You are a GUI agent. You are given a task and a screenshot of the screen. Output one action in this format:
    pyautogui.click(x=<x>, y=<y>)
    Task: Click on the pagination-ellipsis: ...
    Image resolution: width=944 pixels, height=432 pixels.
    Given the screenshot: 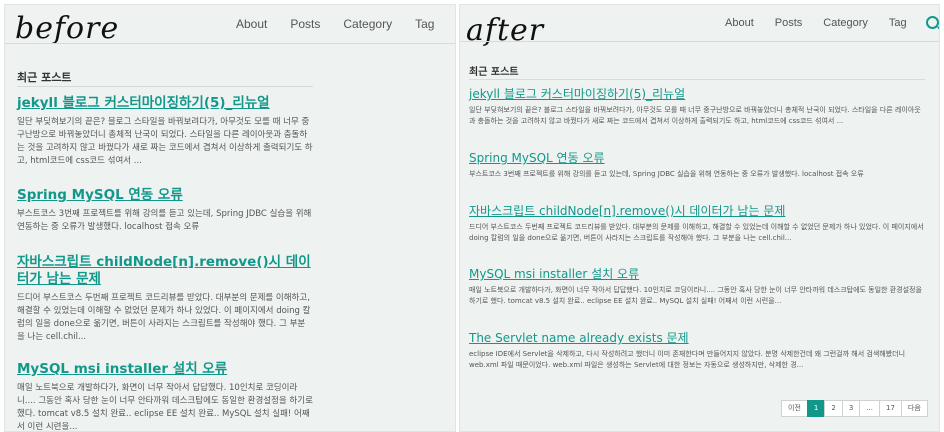 What is the action you would take?
    pyautogui.click(x=869, y=408)
    